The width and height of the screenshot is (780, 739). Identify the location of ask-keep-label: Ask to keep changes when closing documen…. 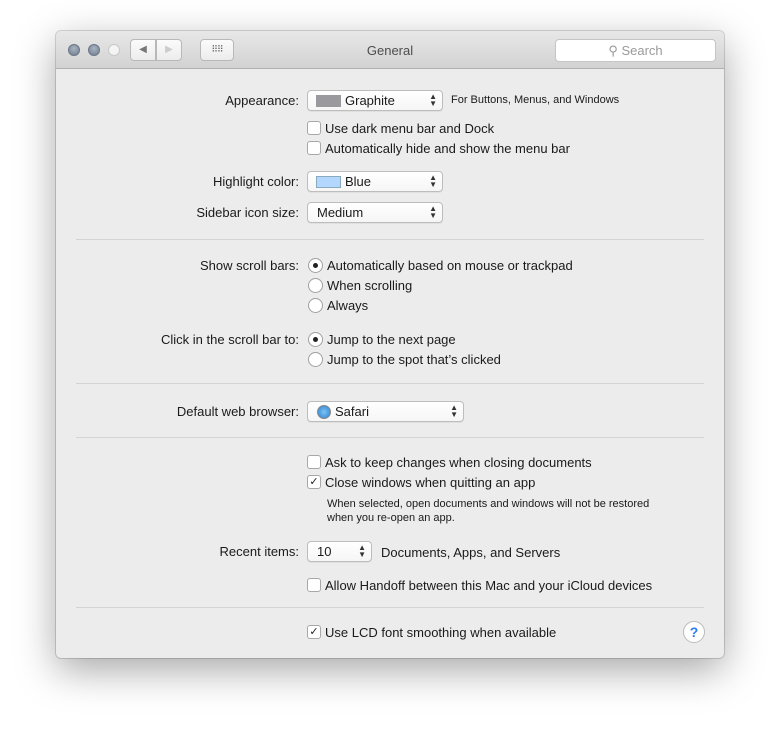
(458, 462).